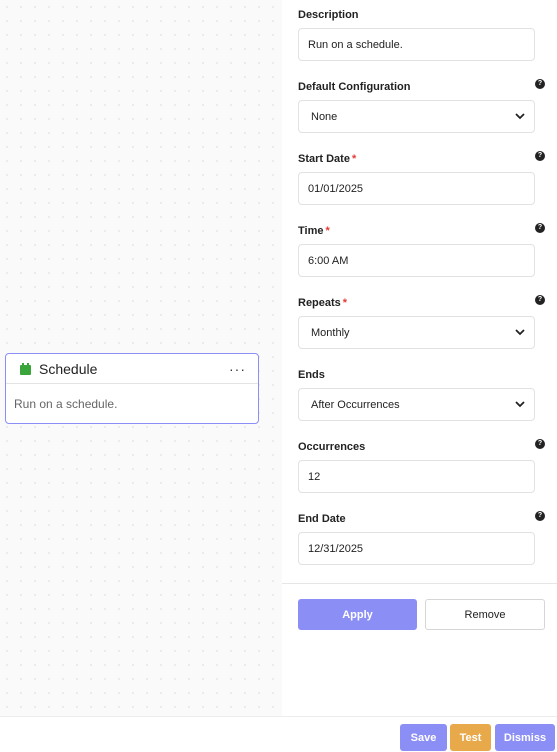 This screenshot has height=752, width=557. I want to click on node-title: Schedule, so click(68, 368).